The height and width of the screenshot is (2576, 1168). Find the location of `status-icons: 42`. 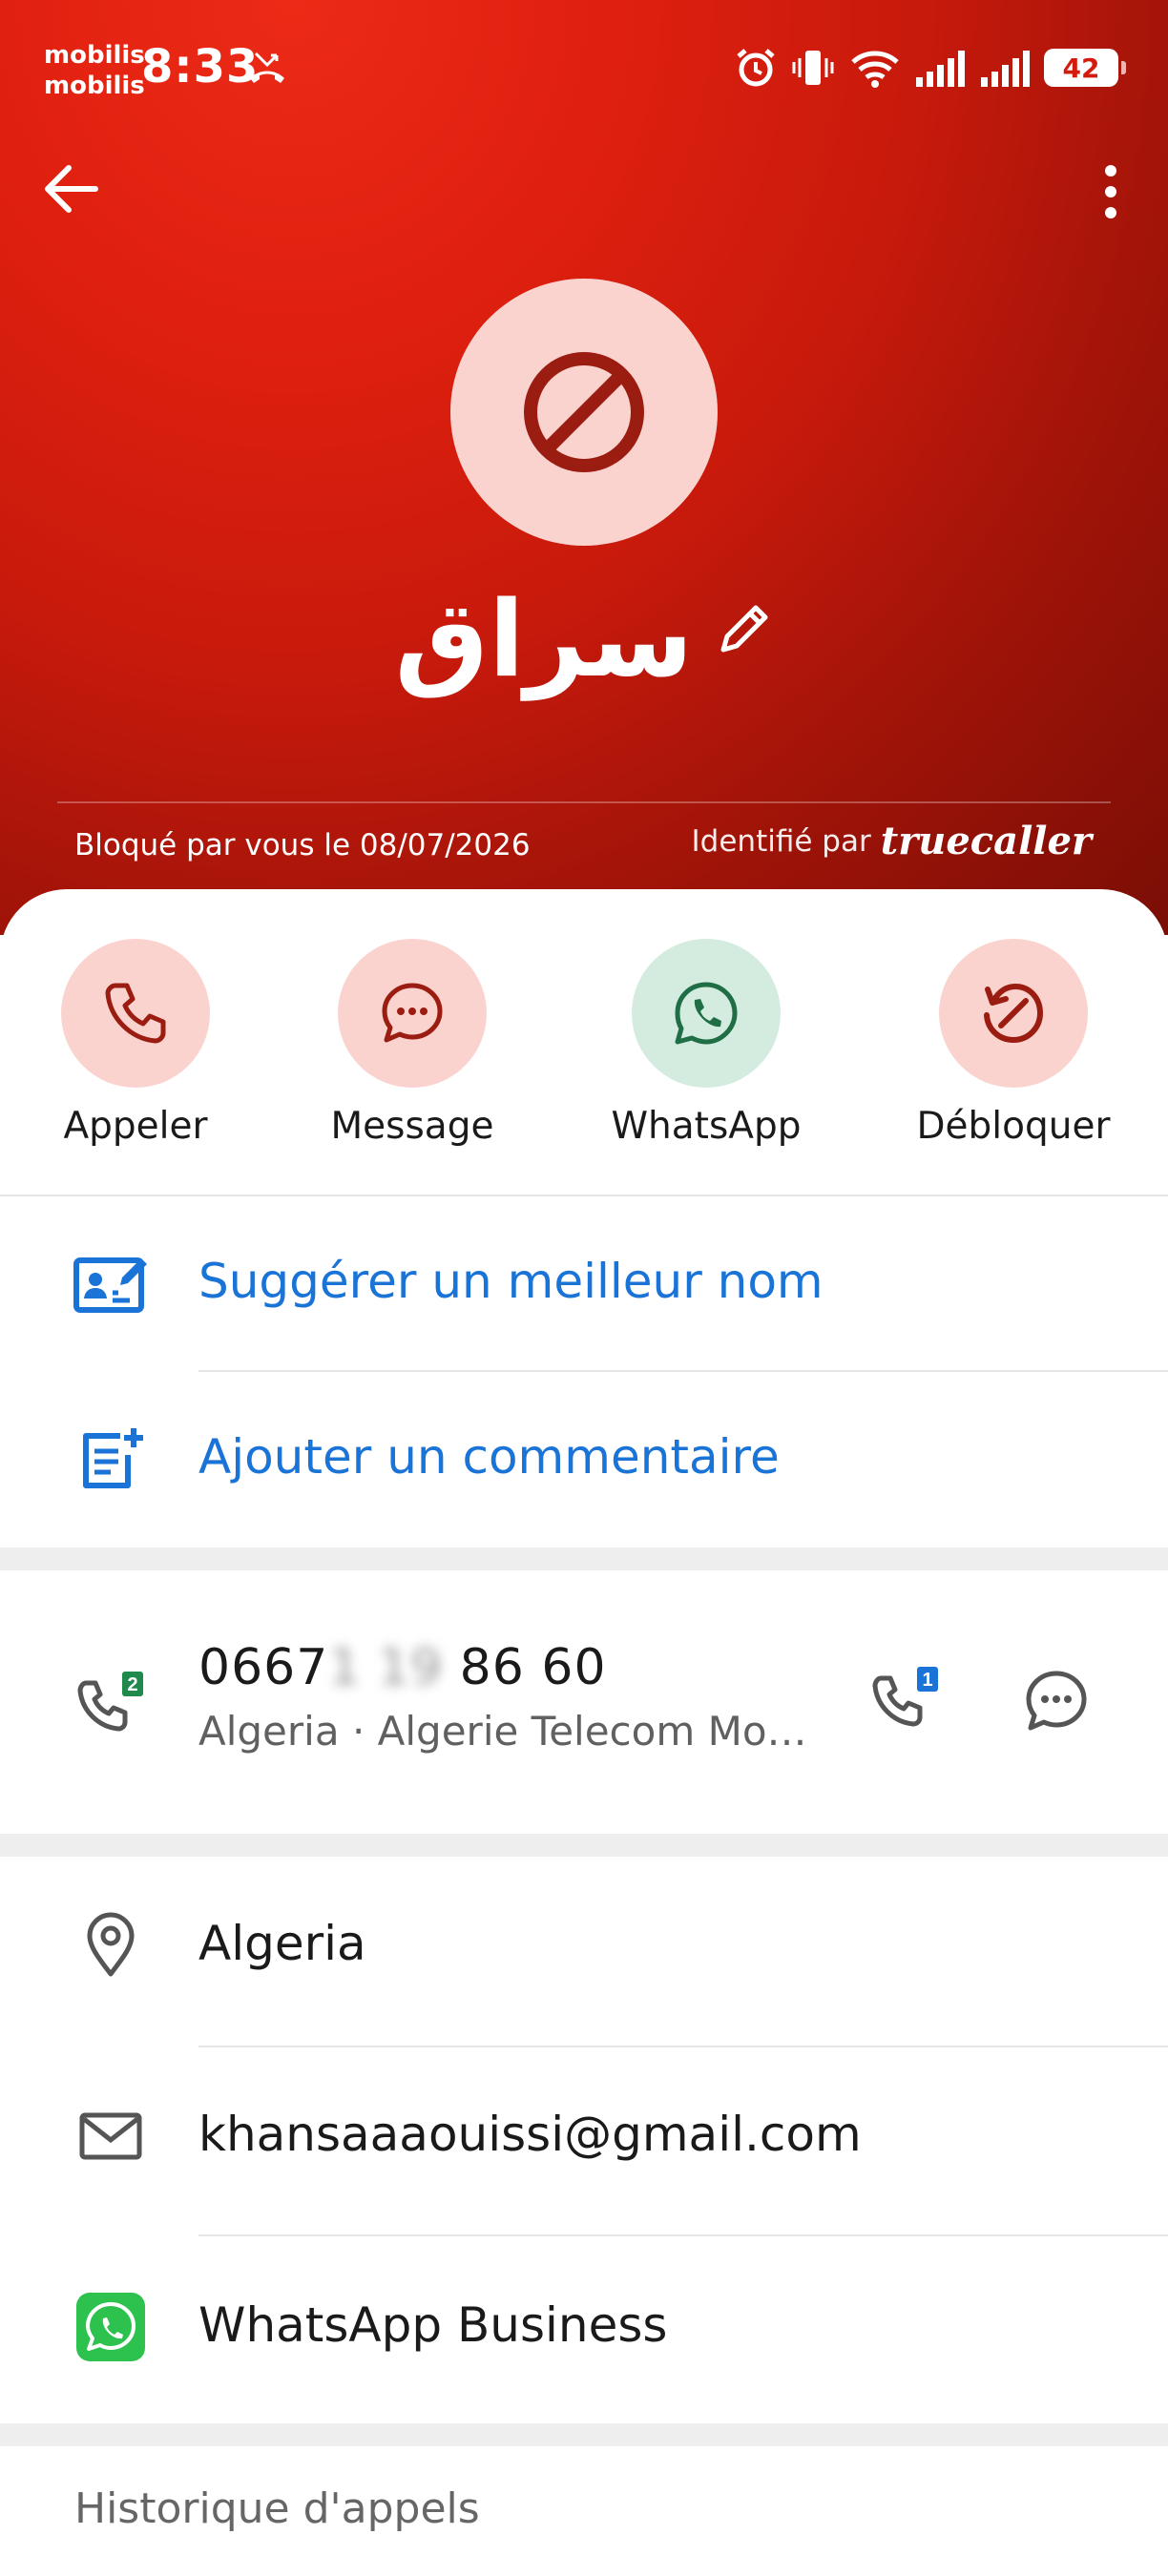

status-icons: 42 is located at coordinates (930, 68).